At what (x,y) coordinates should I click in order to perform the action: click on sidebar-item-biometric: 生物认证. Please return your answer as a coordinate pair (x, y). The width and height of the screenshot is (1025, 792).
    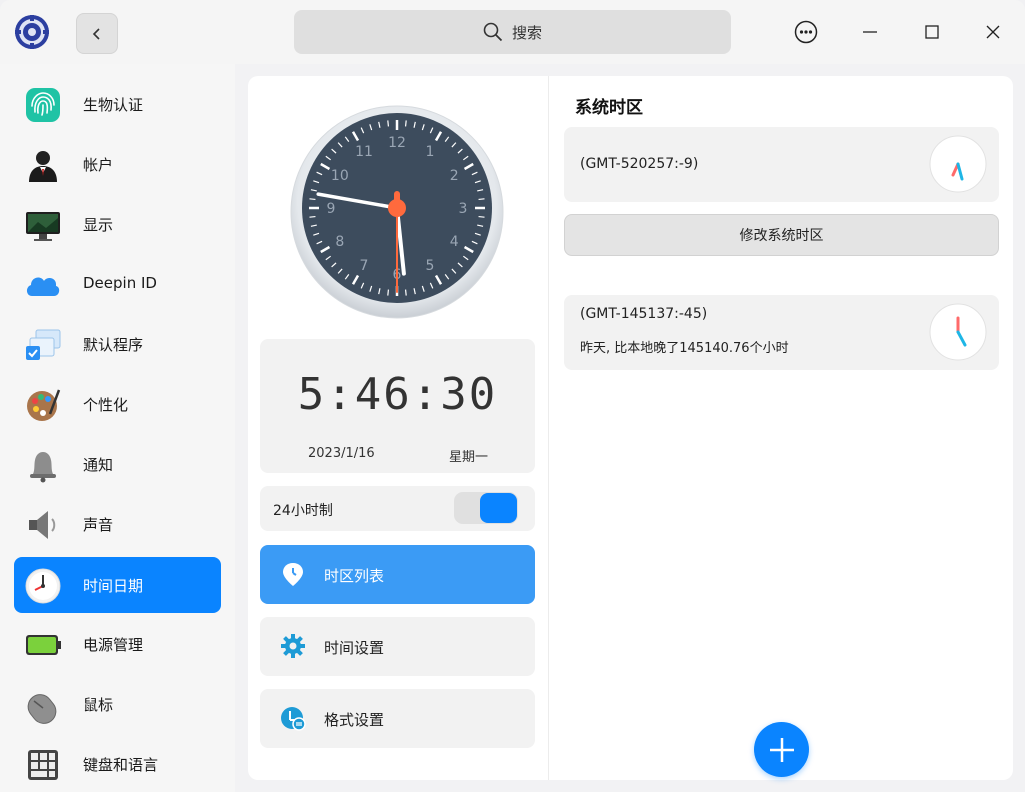
    Looking at the image, I should click on (117, 104).